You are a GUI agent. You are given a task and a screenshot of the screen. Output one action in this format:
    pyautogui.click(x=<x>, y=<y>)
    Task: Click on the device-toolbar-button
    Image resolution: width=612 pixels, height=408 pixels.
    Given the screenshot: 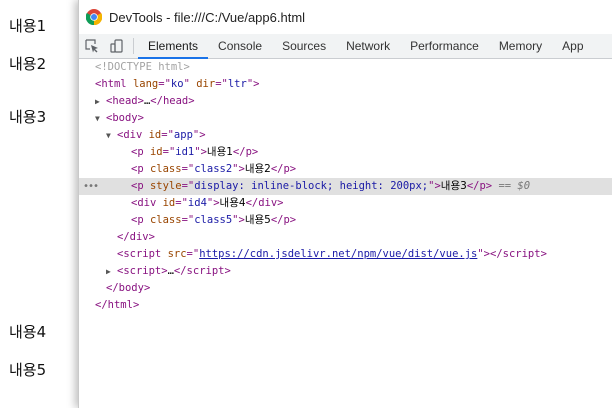 What is the action you would take?
    pyautogui.click(x=116, y=46)
    